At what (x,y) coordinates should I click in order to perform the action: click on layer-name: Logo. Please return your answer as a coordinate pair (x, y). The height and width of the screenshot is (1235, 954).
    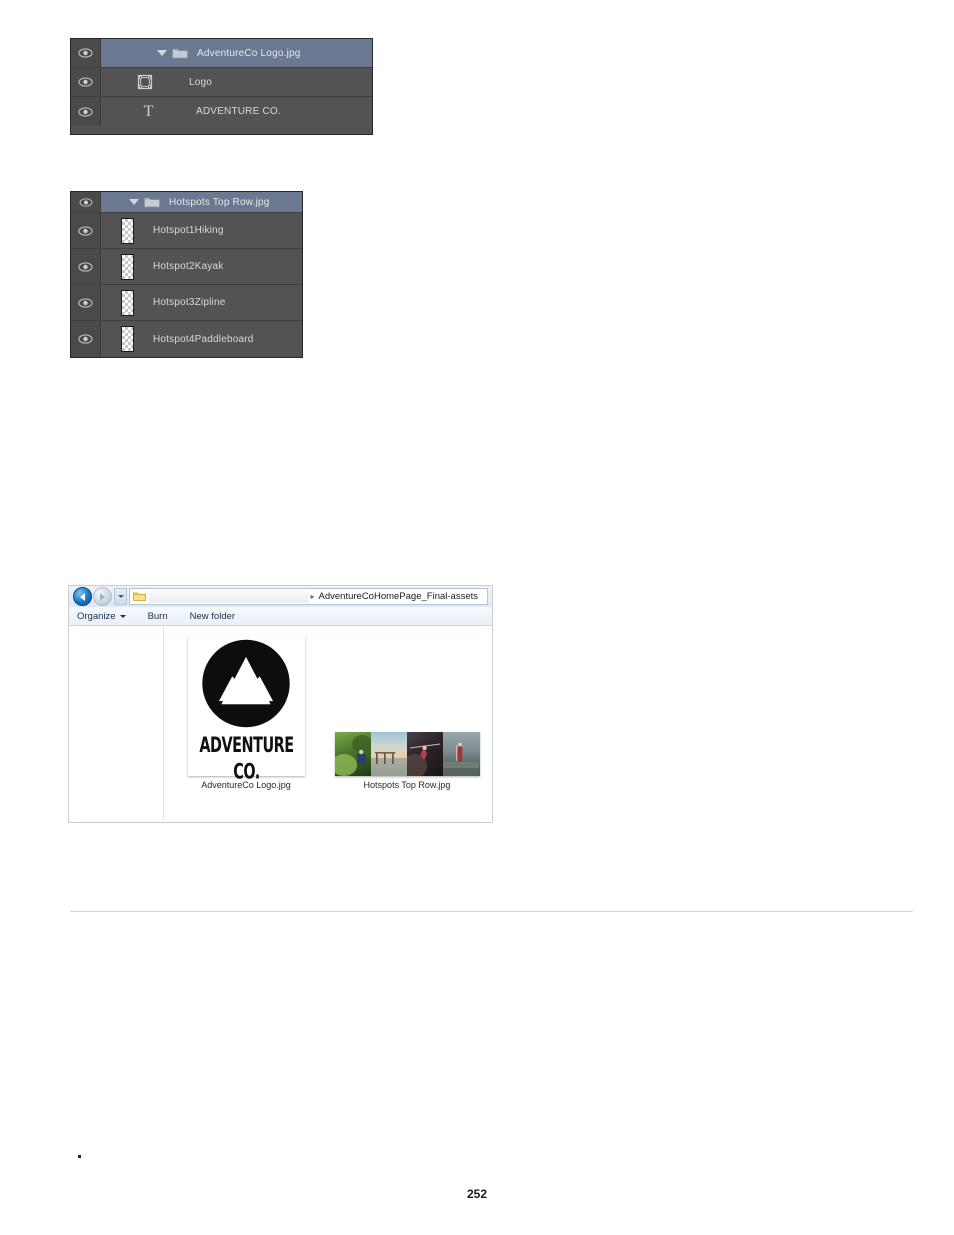
    Looking at the image, I should click on (201, 82).